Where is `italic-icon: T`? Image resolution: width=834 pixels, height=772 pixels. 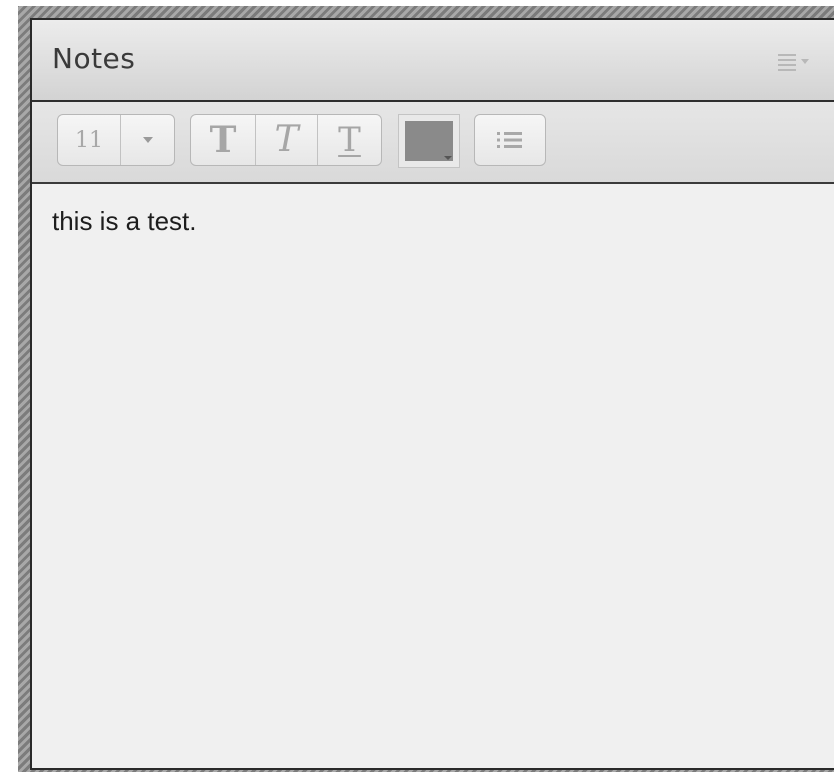
italic-icon: T is located at coordinates (286, 139).